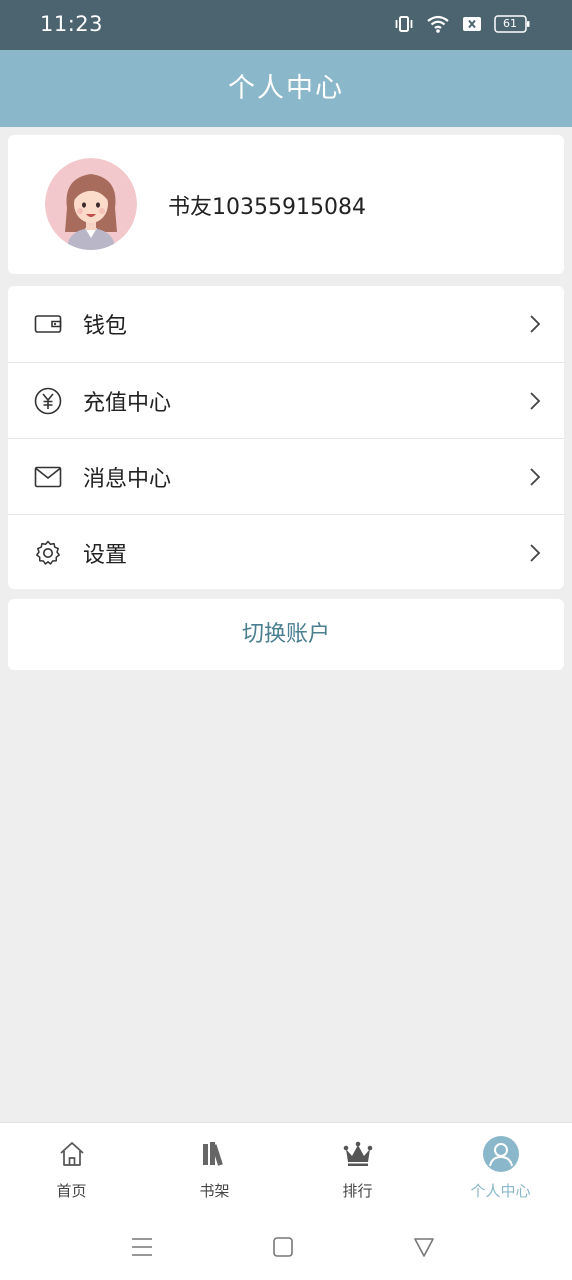 Image resolution: width=572 pixels, height=1280 pixels. Describe the element at coordinates (357, 1191) in the screenshot. I see `tab-label: 排行` at that location.